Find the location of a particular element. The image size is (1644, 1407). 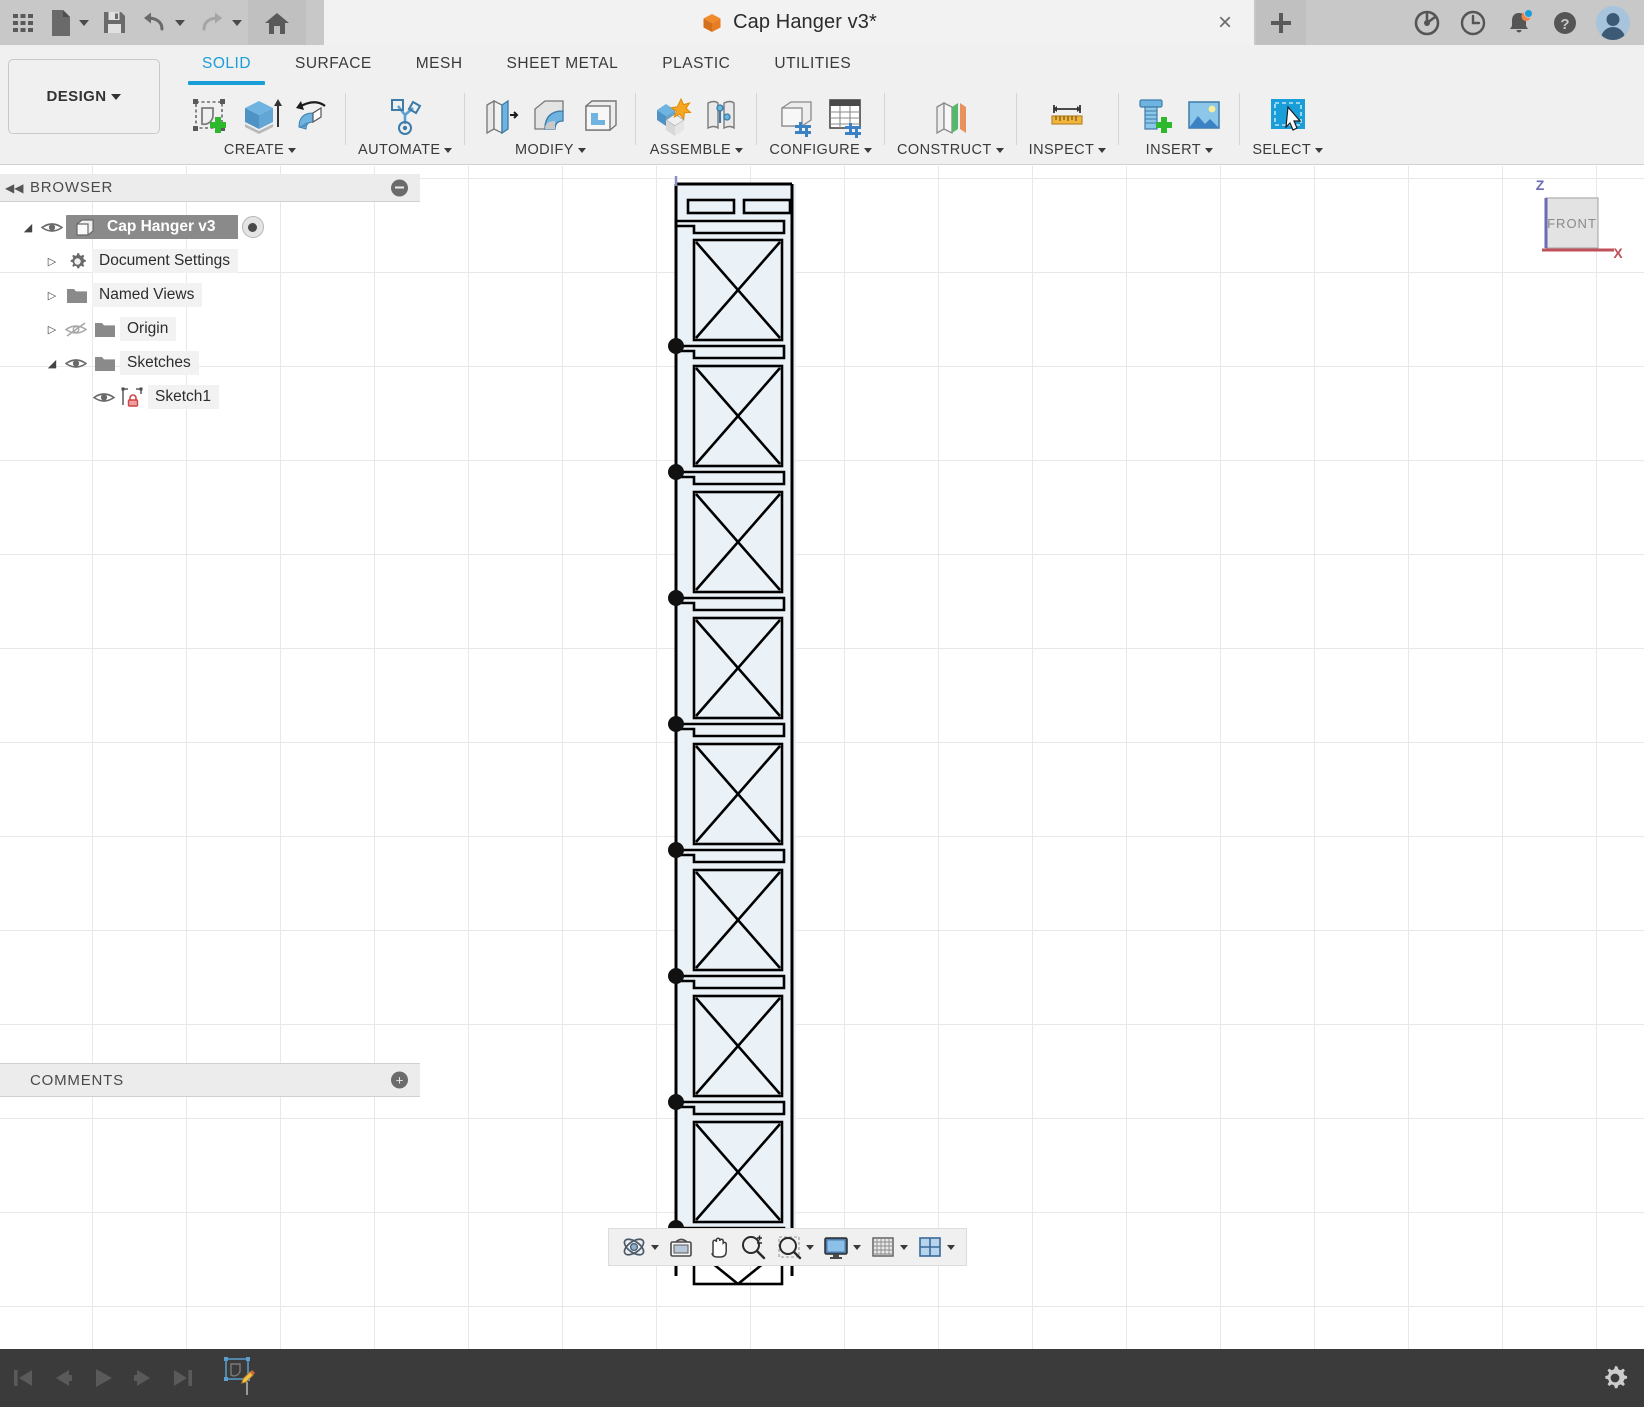

job-status-clock-icon is located at coordinates (1473, 23).